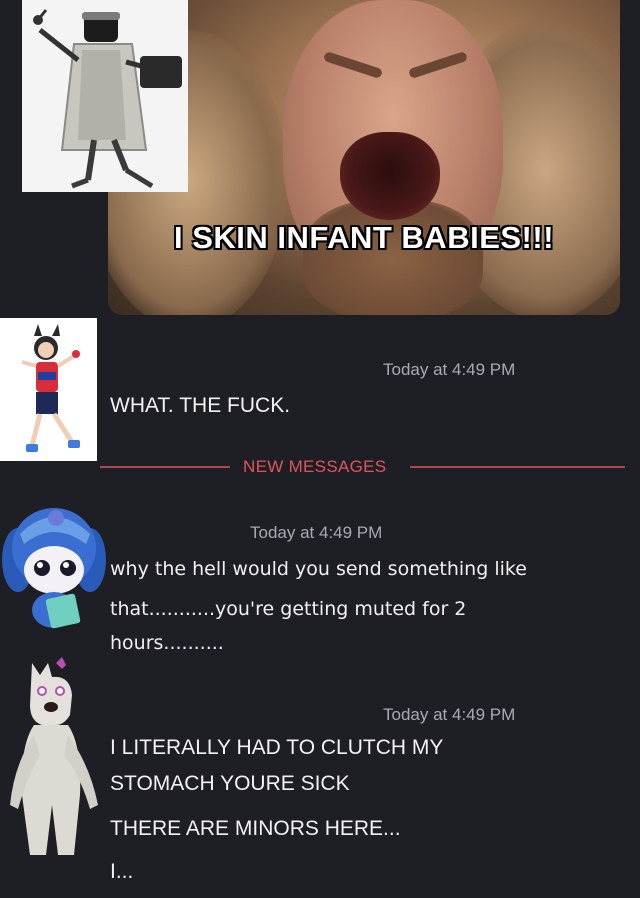  I want to click on avatar-white-figure, so click(55, 774).